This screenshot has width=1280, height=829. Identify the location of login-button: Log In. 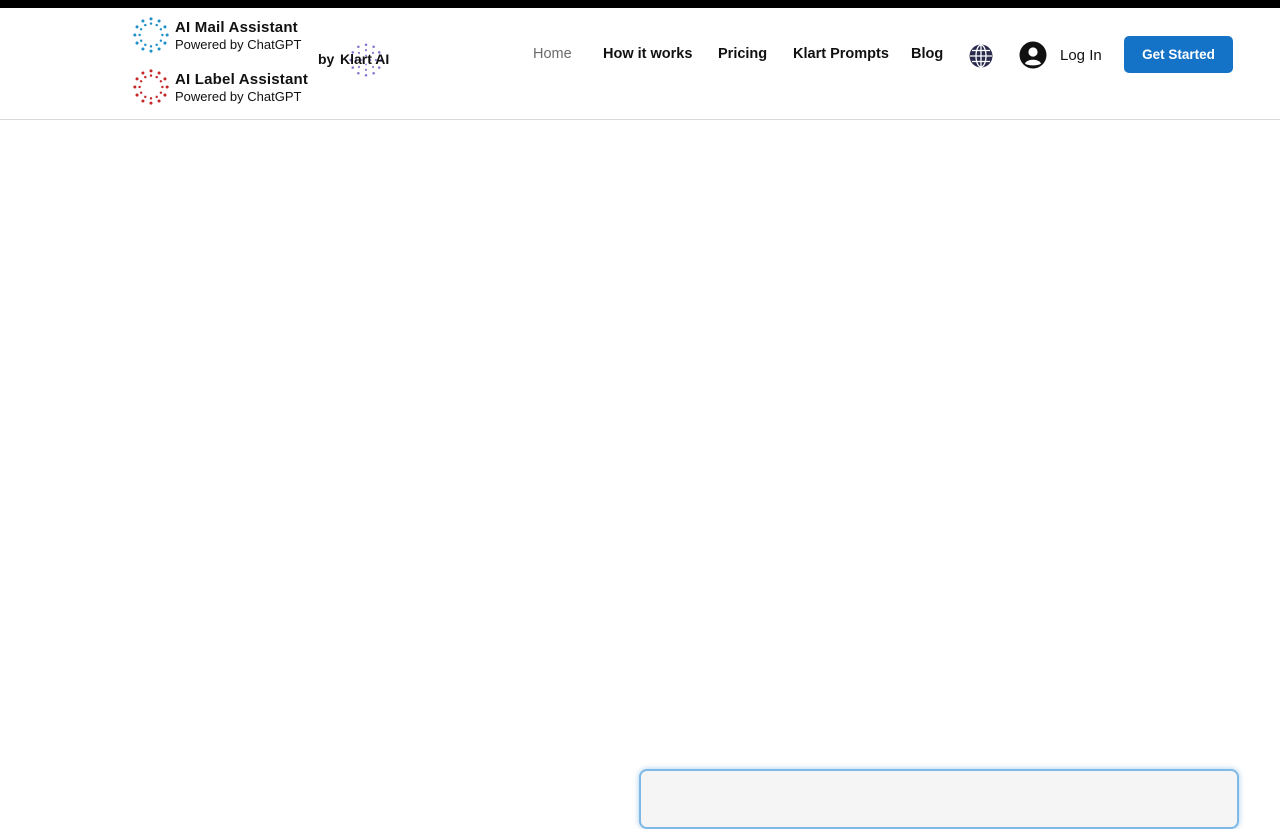
(1060, 55).